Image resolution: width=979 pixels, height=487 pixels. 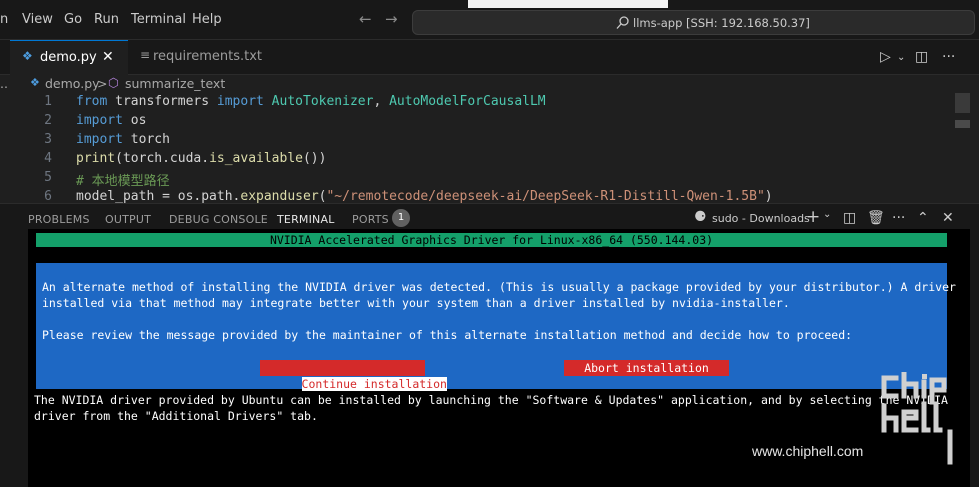 I want to click on ports-count-badge: 1, so click(x=401, y=218).